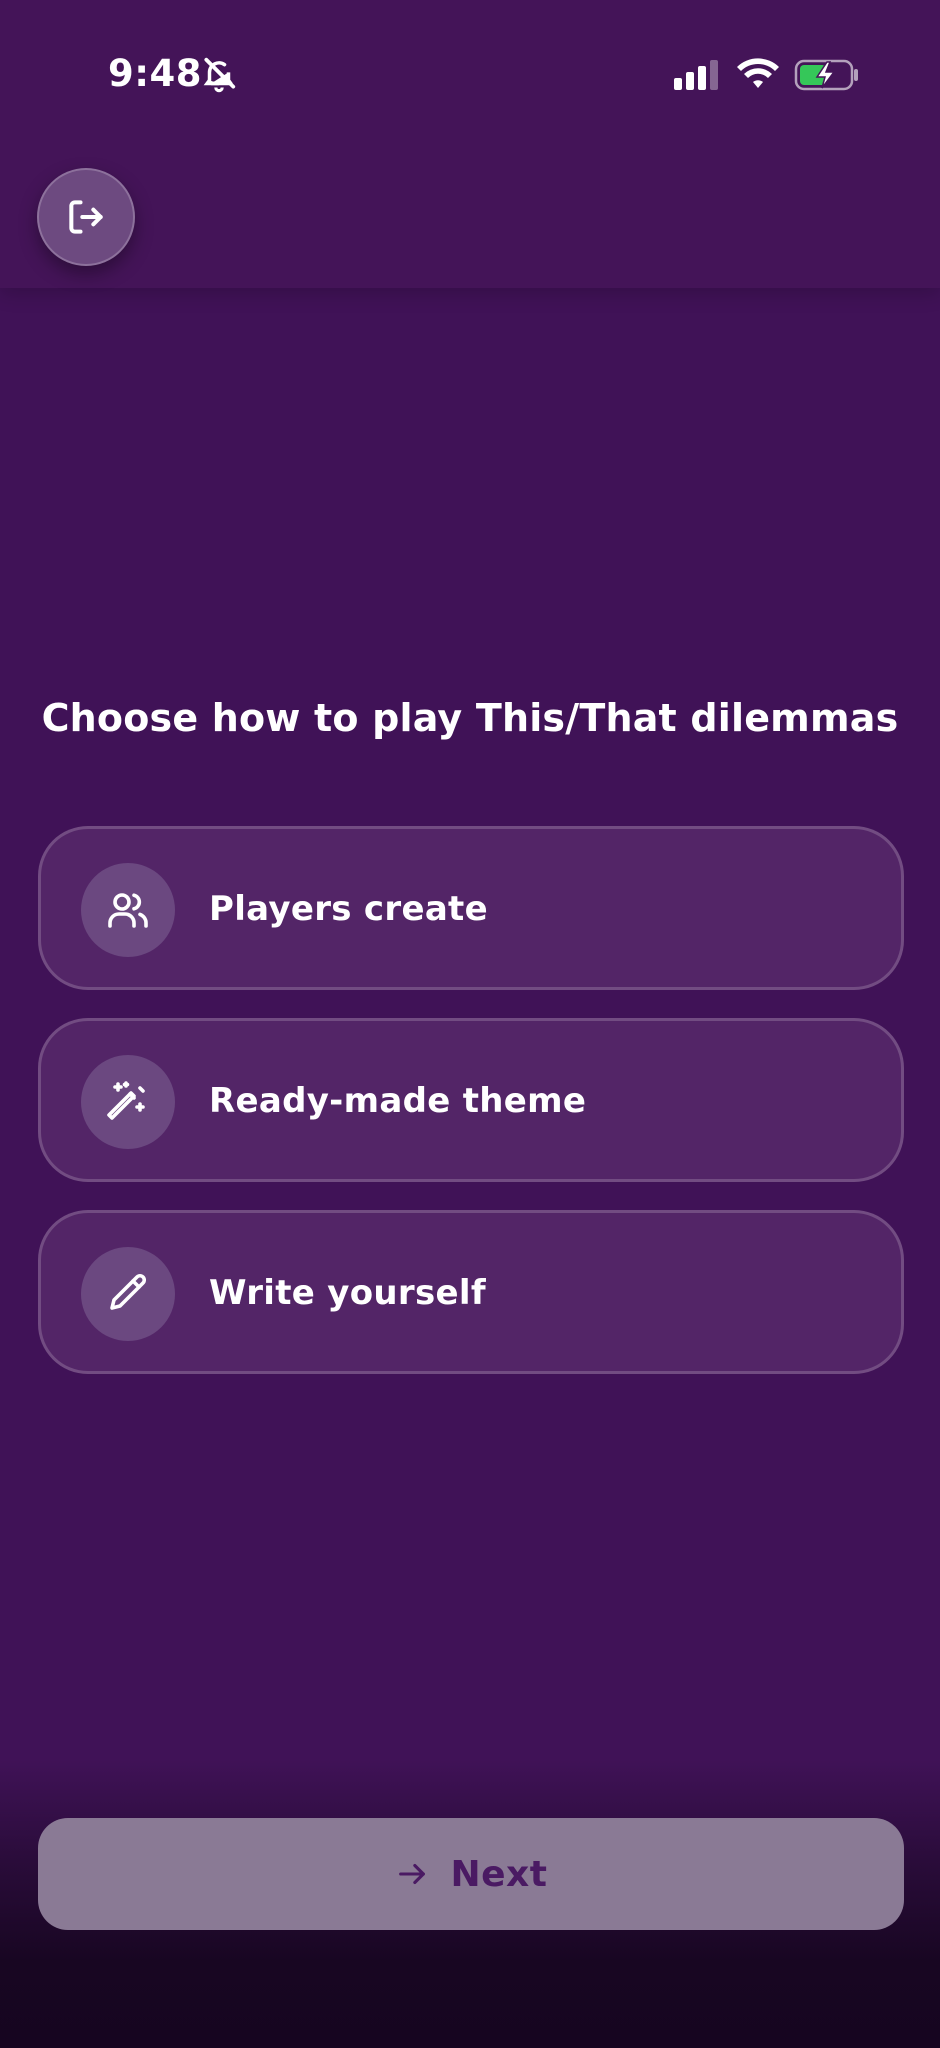 This screenshot has height=2048, width=940. I want to click on status-time: 9:48, so click(155, 73).